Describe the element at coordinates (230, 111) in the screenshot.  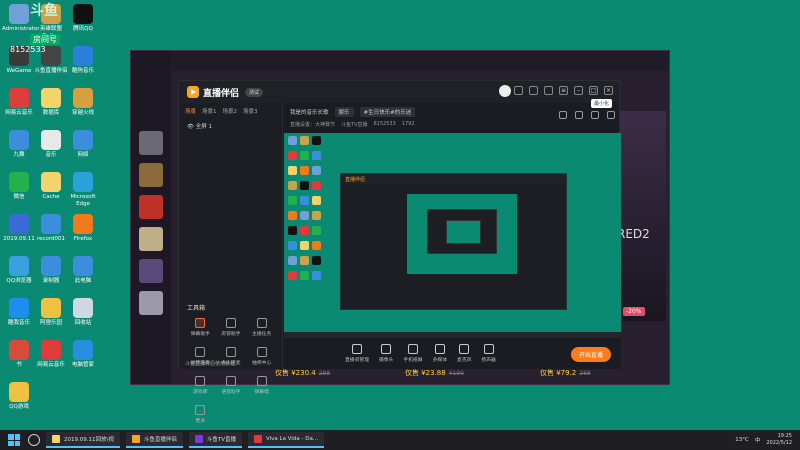
I see `scene-tab: 场景2` at that location.